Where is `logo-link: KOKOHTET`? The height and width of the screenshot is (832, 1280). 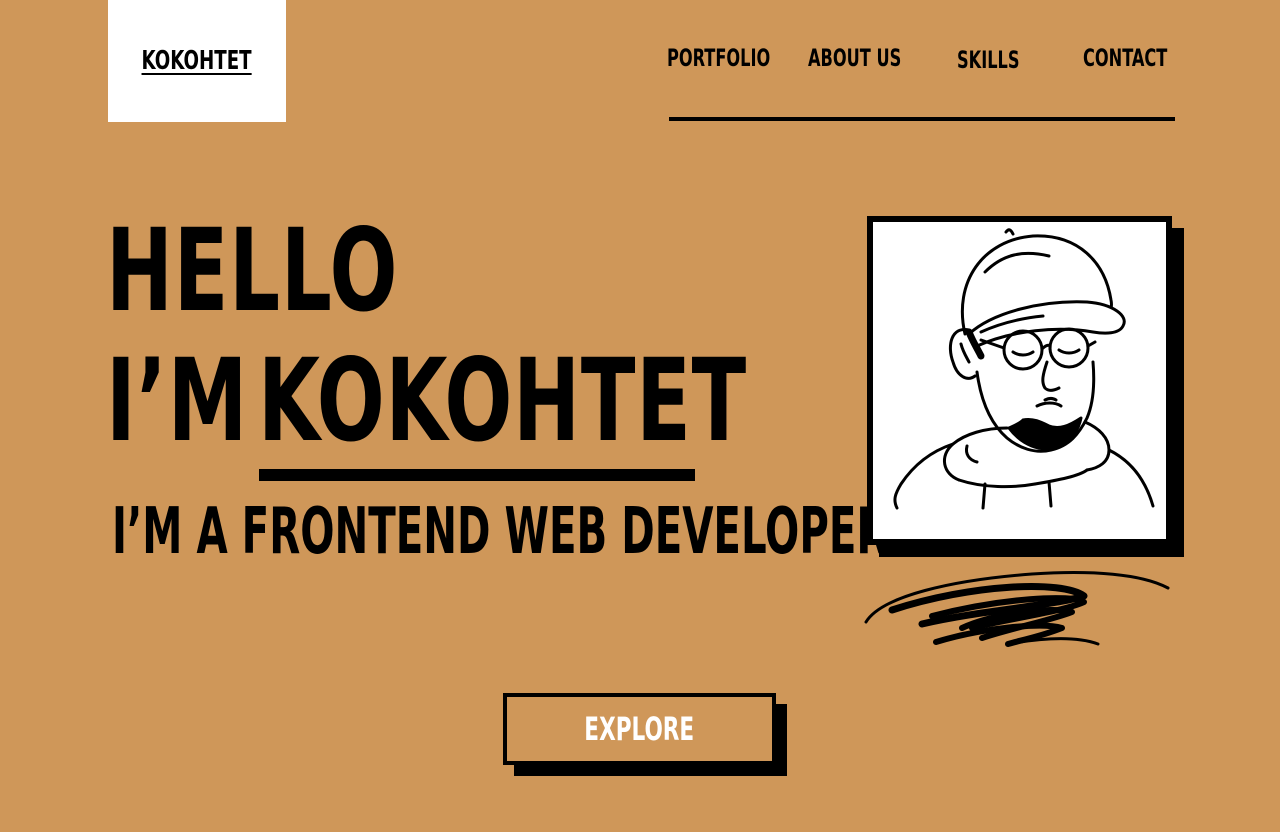
logo-link: KOKOHTET is located at coordinates (197, 61).